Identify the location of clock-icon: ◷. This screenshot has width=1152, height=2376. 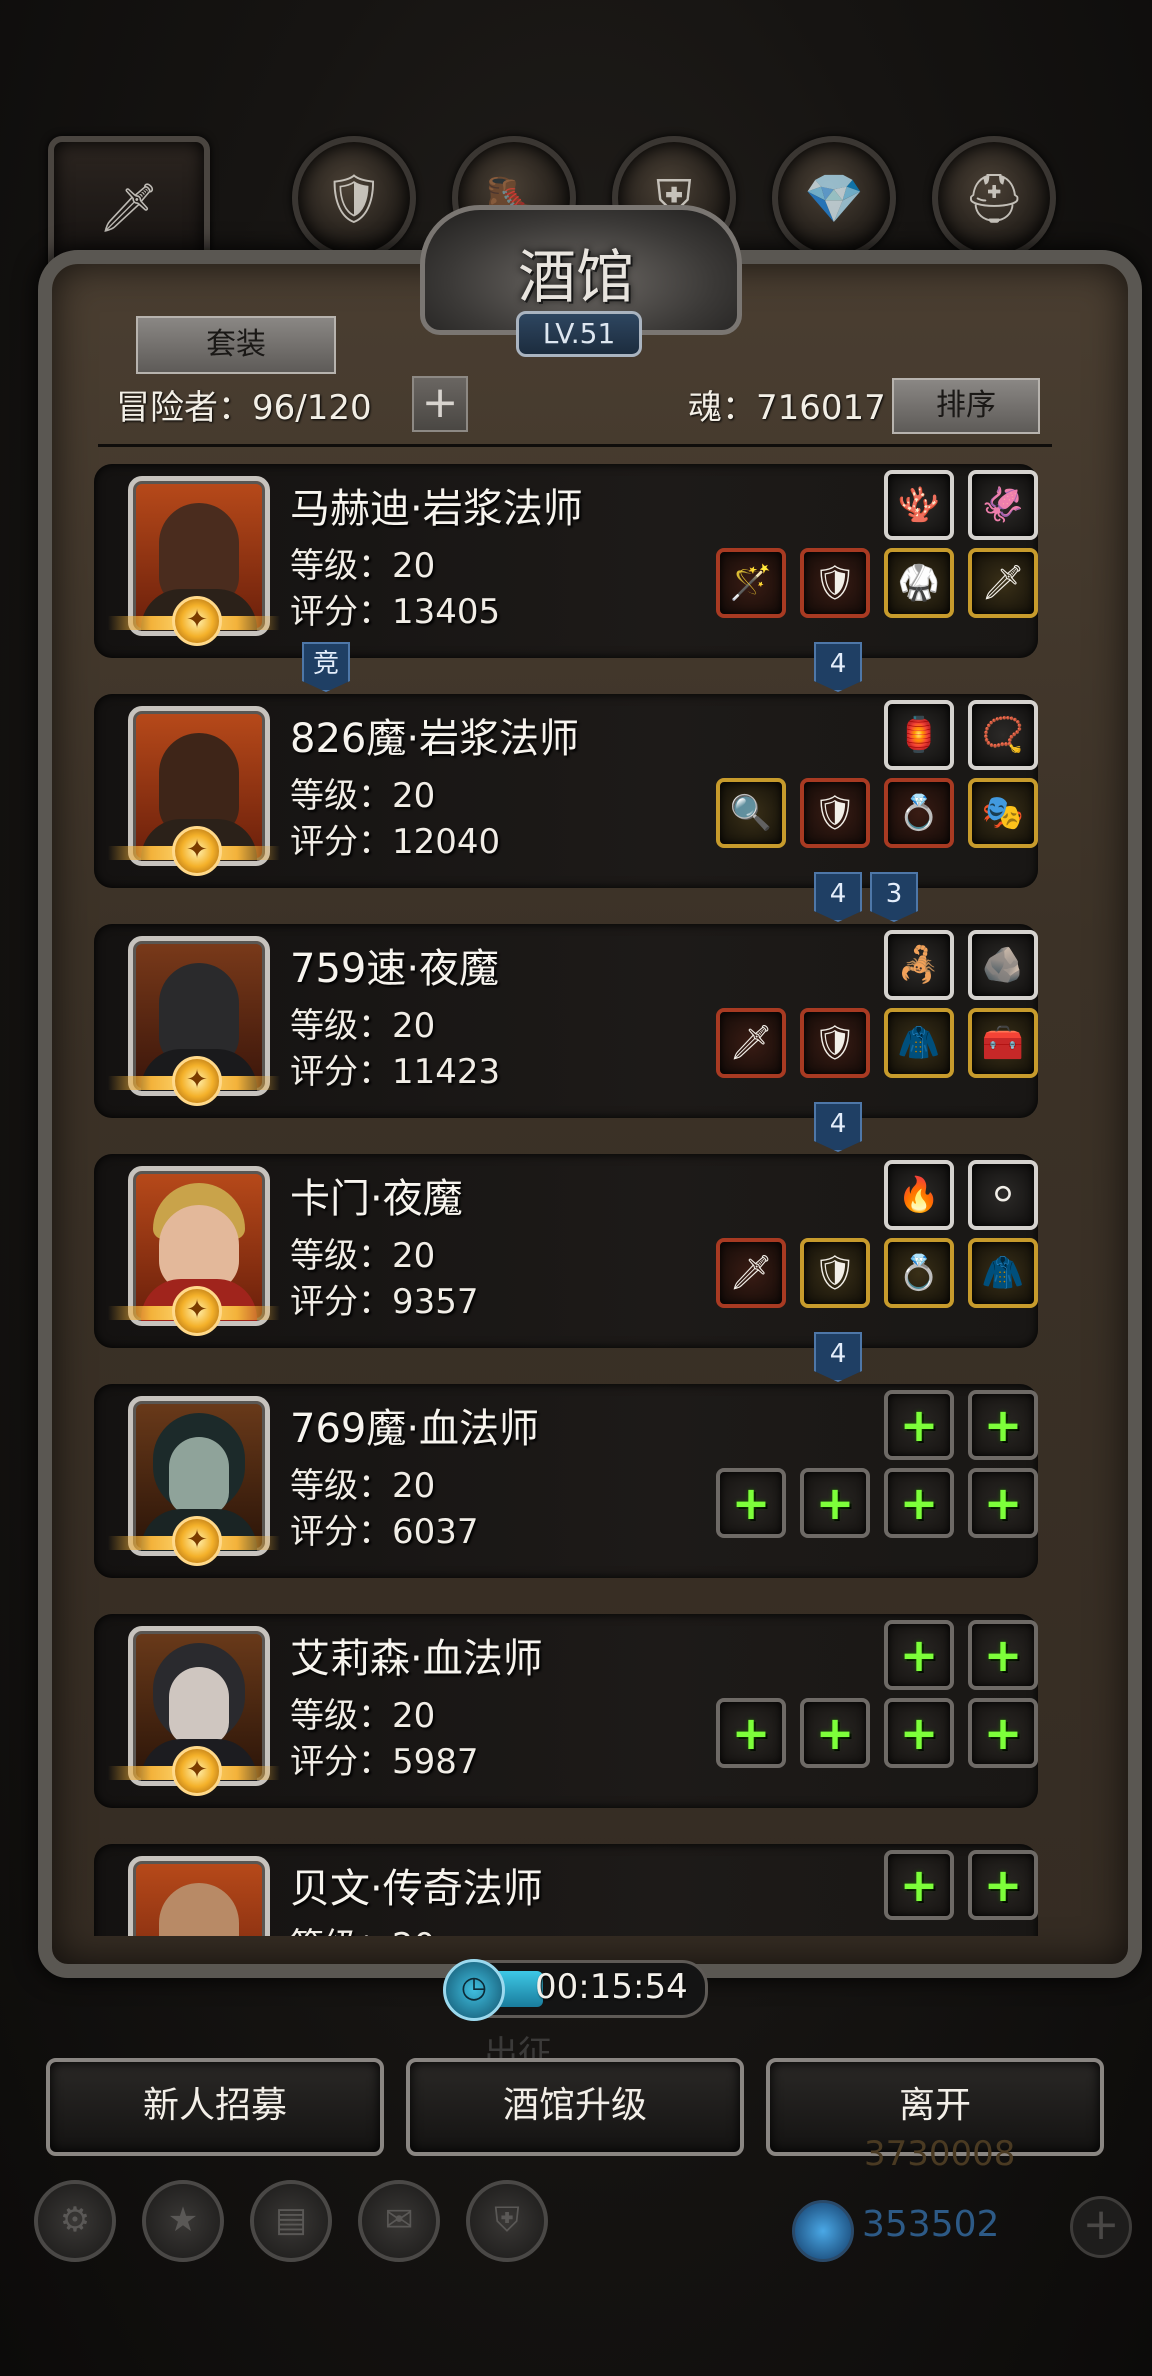
(474, 1990).